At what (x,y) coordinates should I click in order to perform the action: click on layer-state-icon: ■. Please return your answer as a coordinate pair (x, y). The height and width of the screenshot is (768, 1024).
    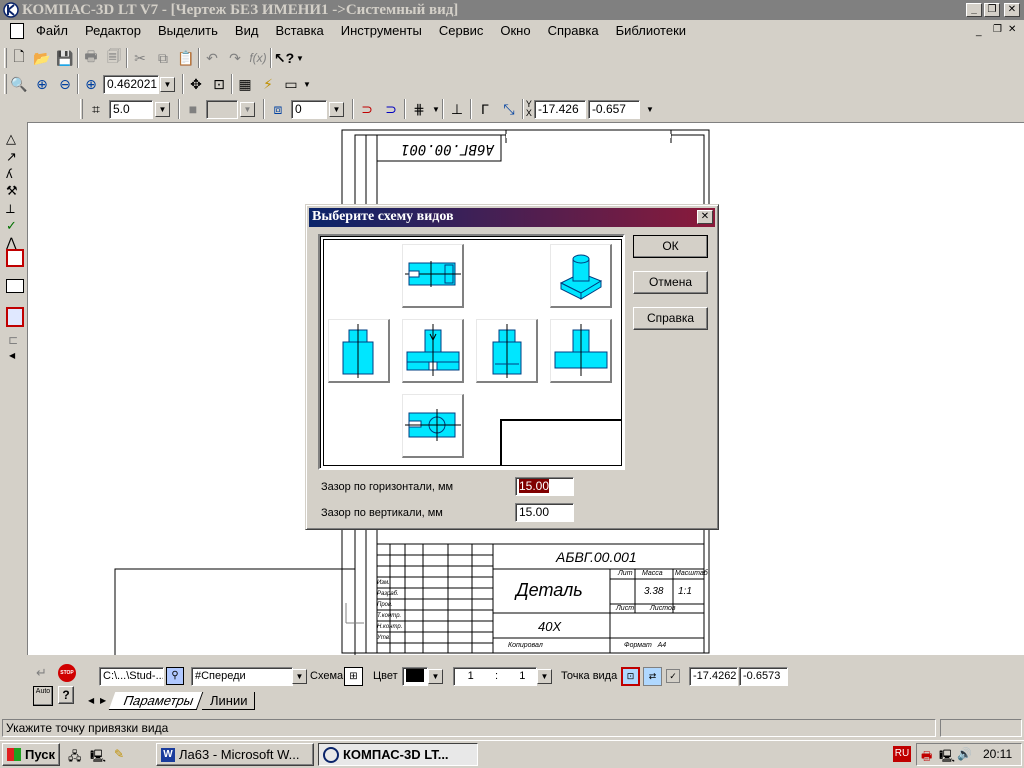
    Looking at the image, I should click on (193, 109).